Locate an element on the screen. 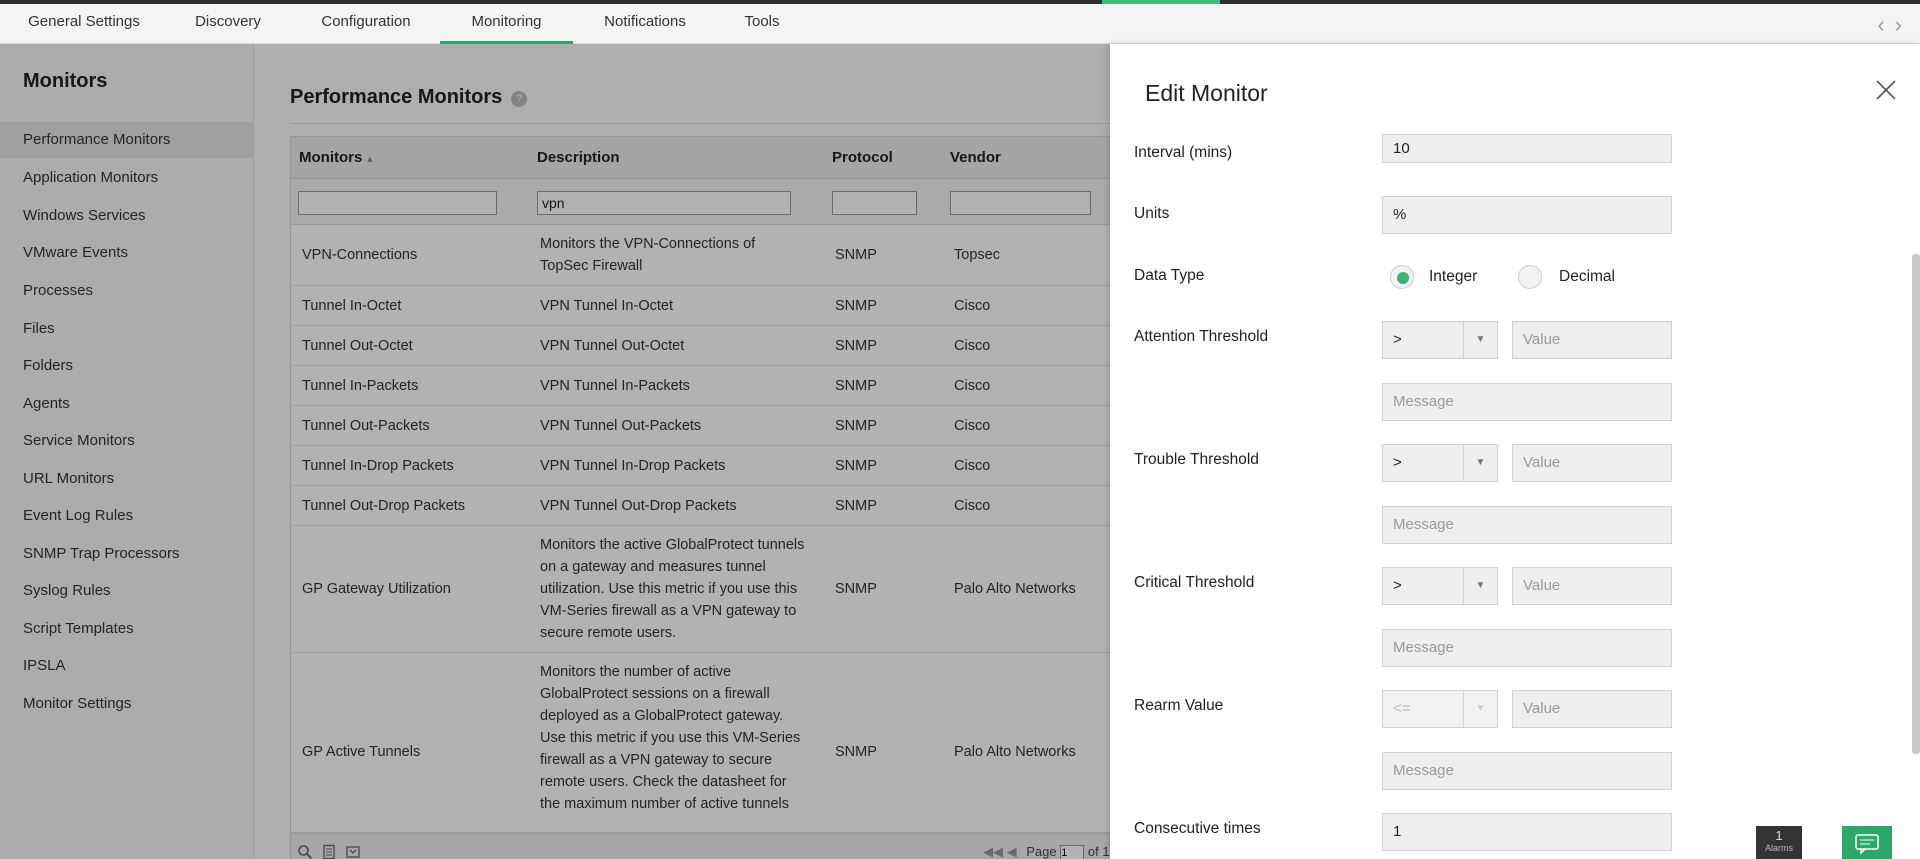 The image size is (1920, 859). alarm-label: Alarms is located at coordinates (1778, 848).